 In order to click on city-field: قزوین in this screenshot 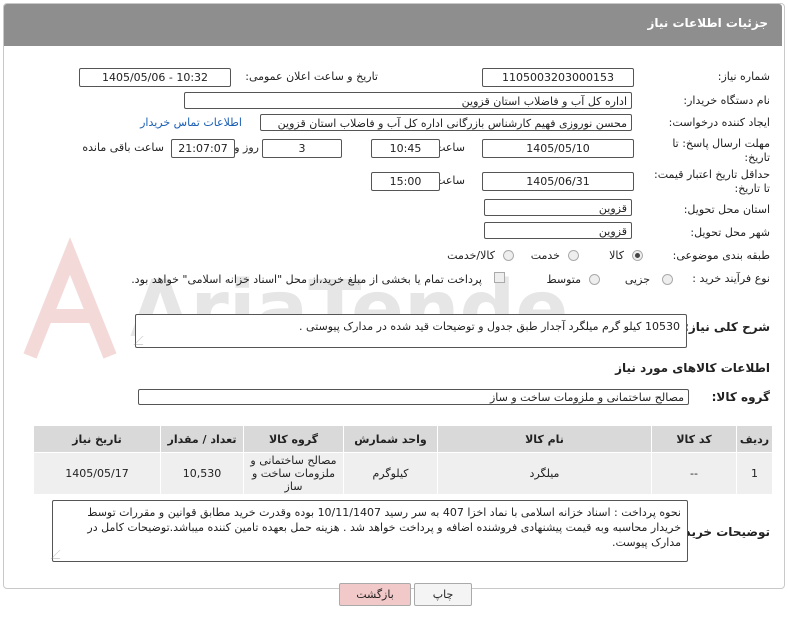, I will do `click(558, 230)`.